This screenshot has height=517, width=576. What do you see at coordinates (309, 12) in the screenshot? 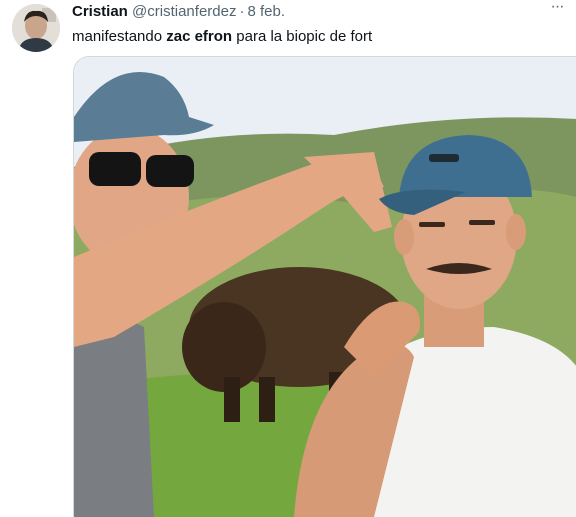
I see `tweet-header: Cristian @cristianferdez · 8 feb.` at bounding box center [309, 12].